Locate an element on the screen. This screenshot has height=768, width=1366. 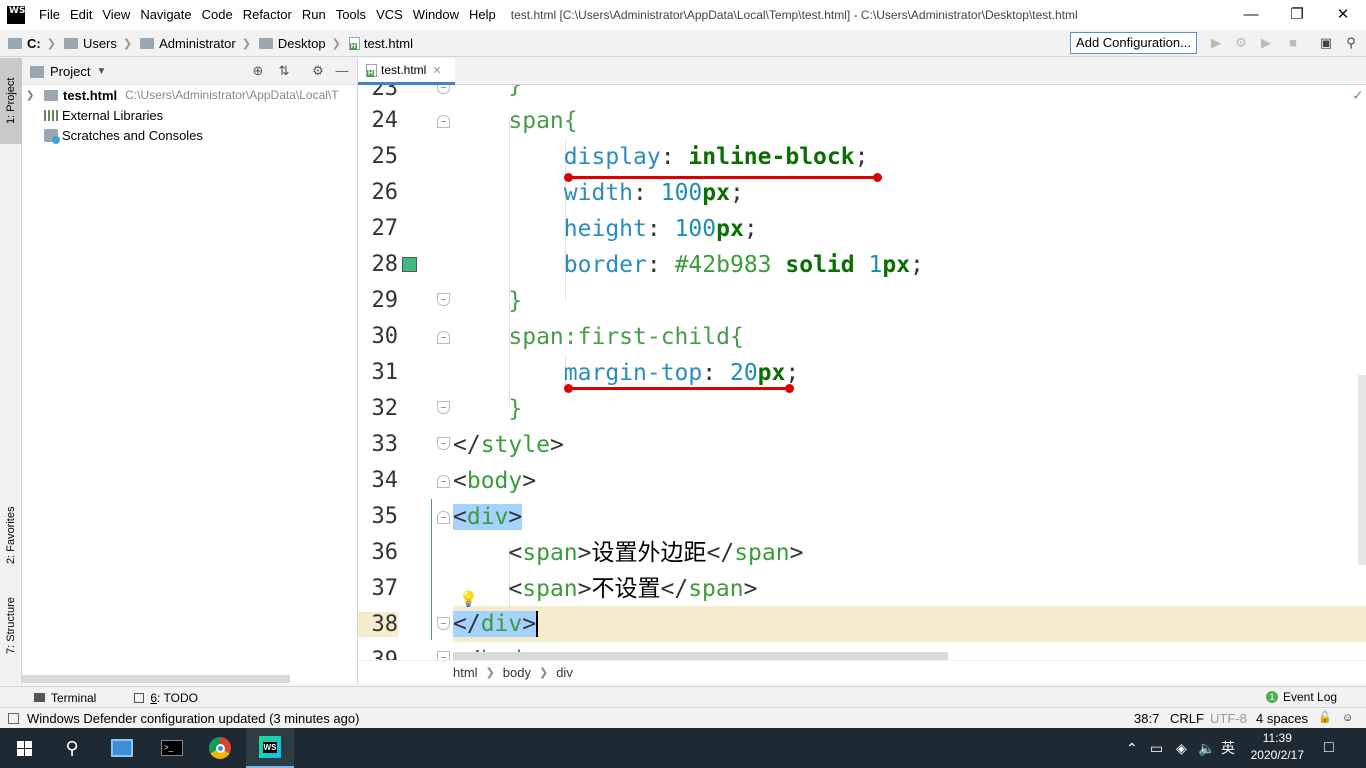
tree-item-path: C:\Users\Administrator\AppData\Local\T is located at coordinates (232, 95).